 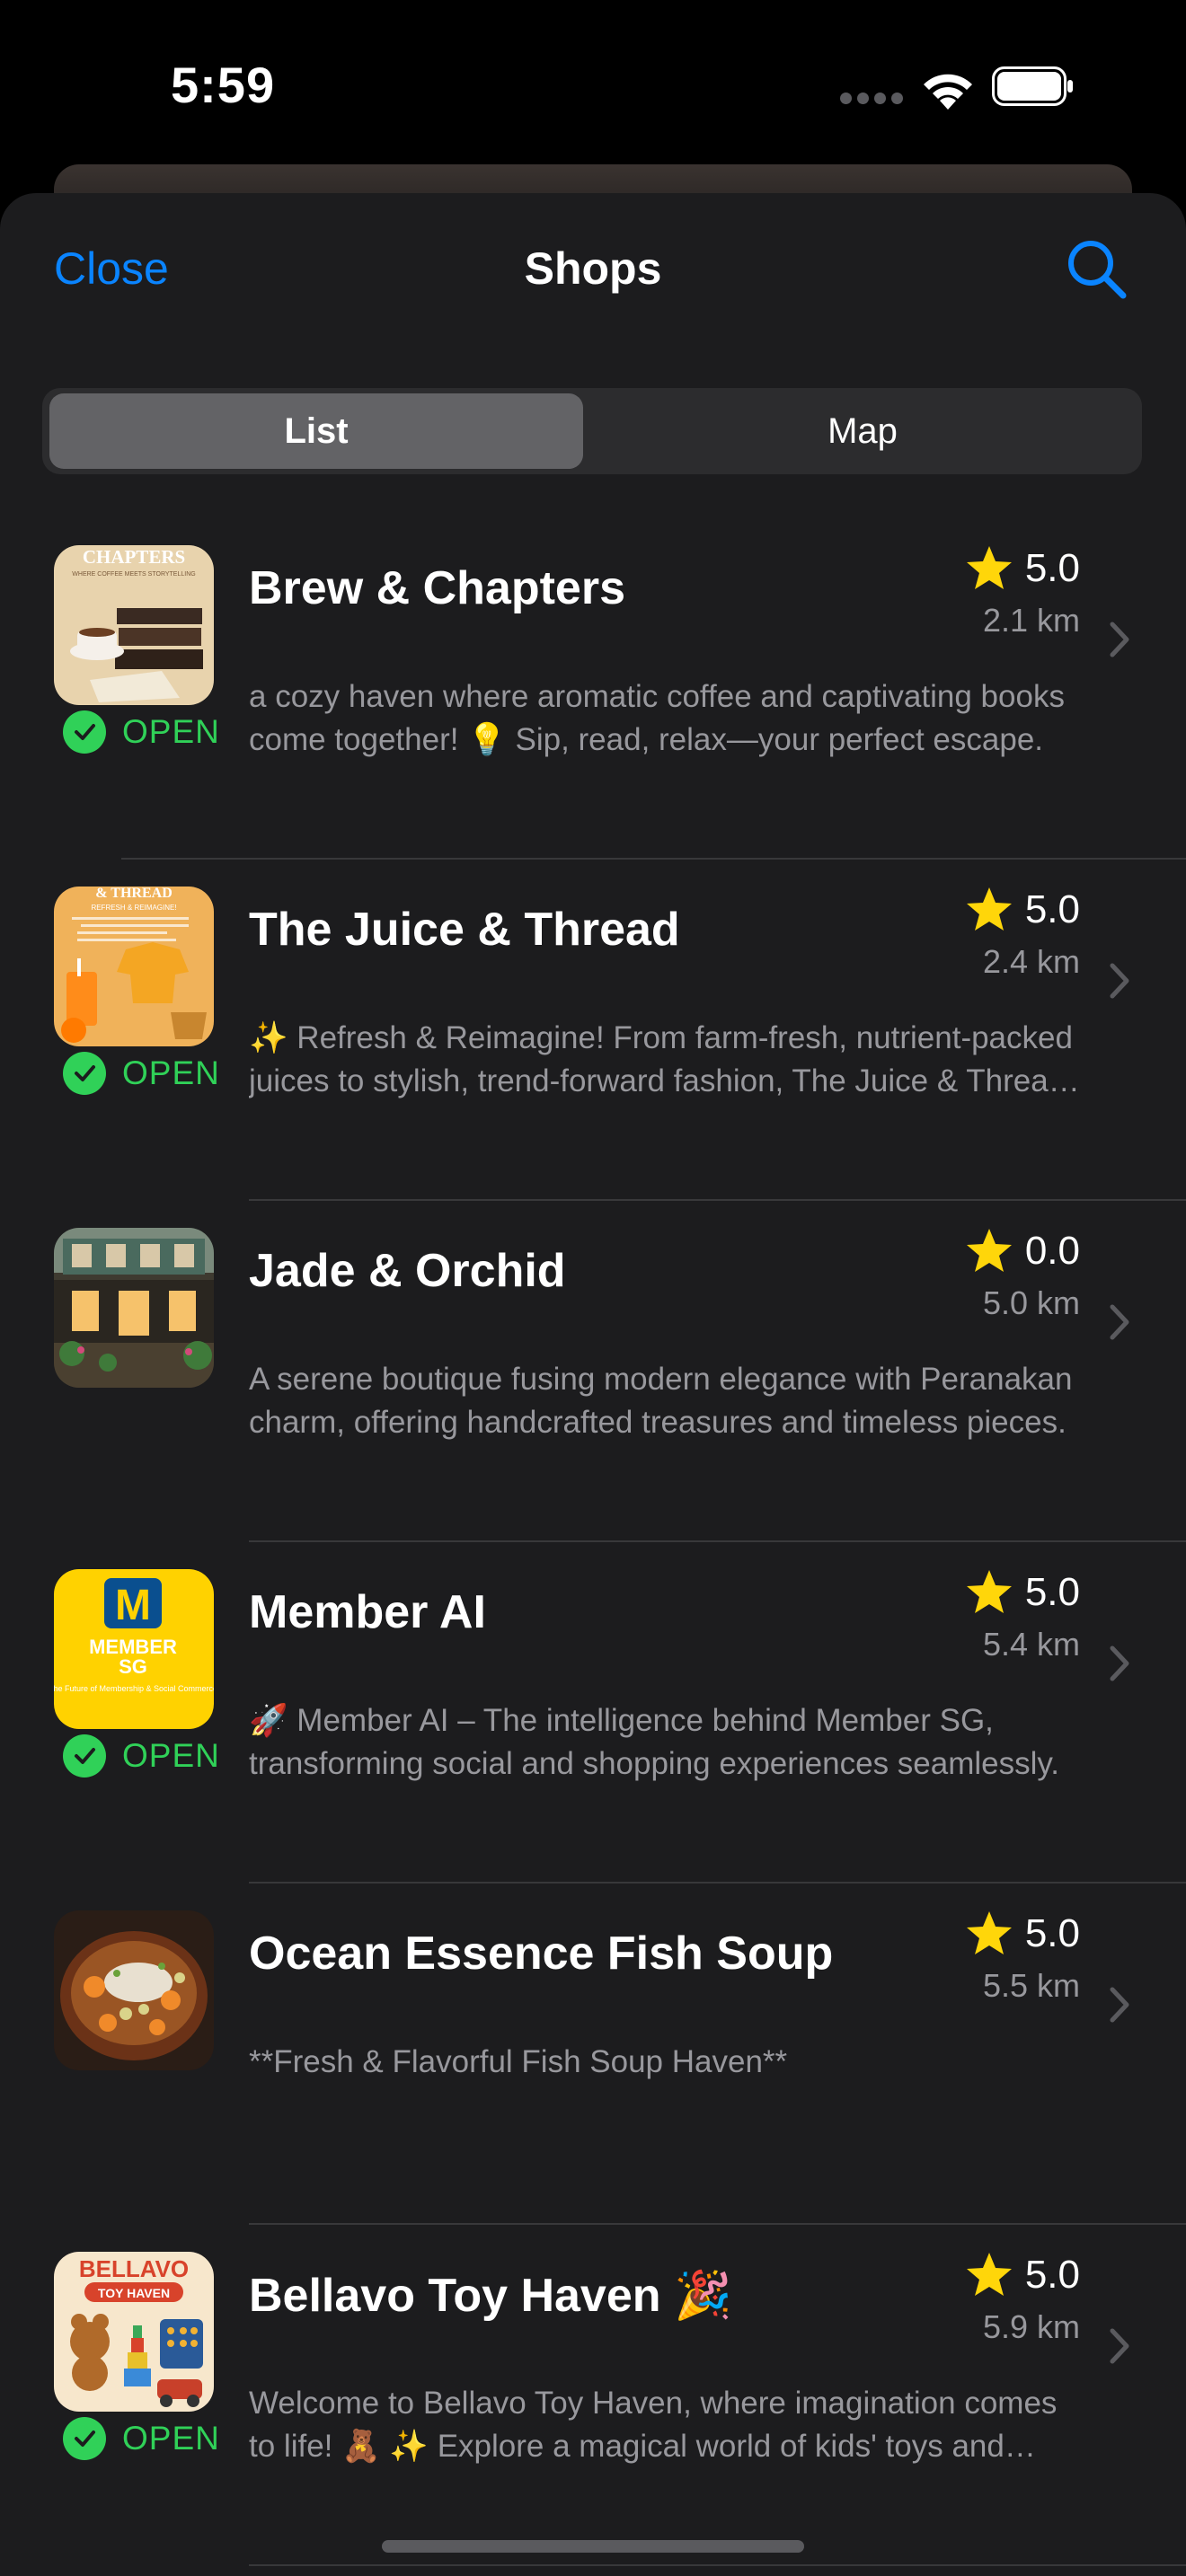 What do you see at coordinates (316, 431) in the screenshot?
I see `segment-list: List` at bounding box center [316, 431].